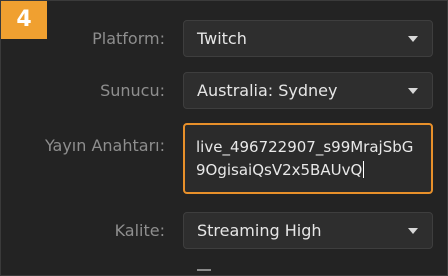 The width and height of the screenshot is (448, 276). What do you see at coordinates (308, 38) in the screenshot?
I see `platform-dropdown: Twitch` at bounding box center [308, 38].